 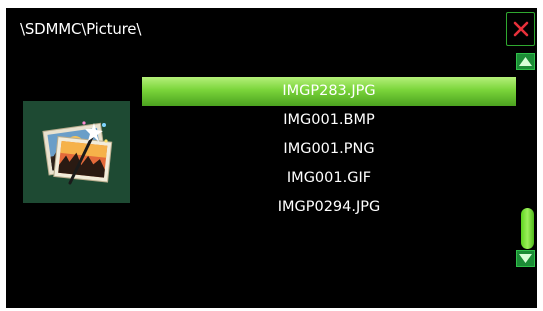 I want to click on arrow-down-icon, so click(x=525, y=258).